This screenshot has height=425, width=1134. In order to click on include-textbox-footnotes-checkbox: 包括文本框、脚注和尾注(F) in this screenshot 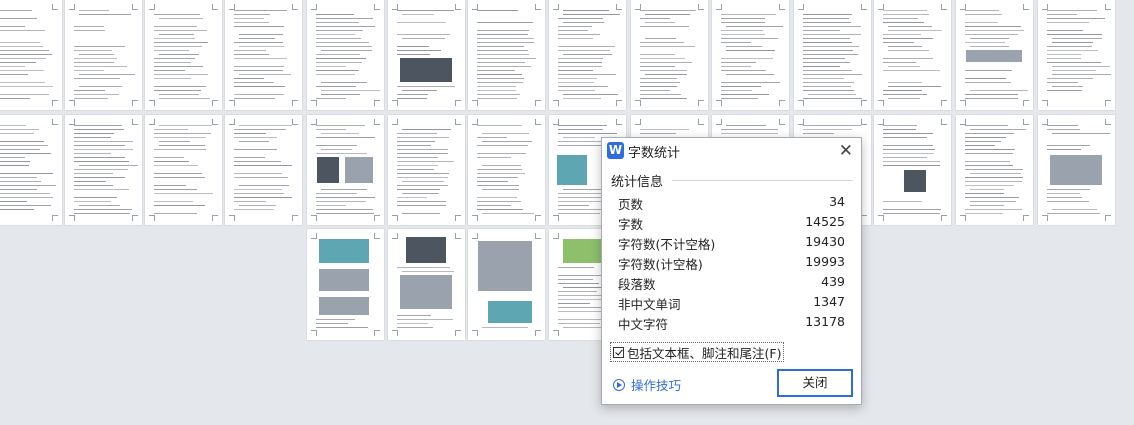, I will do `click(697, 352)`.